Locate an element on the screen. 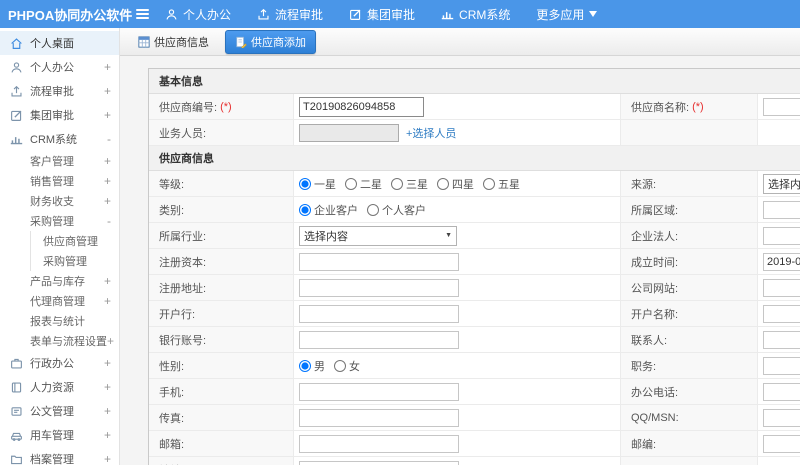 The height and width of the screenshot is (465, 800). field-label-cell: 供应商名称: (*) is located at coordinates (689, 107).